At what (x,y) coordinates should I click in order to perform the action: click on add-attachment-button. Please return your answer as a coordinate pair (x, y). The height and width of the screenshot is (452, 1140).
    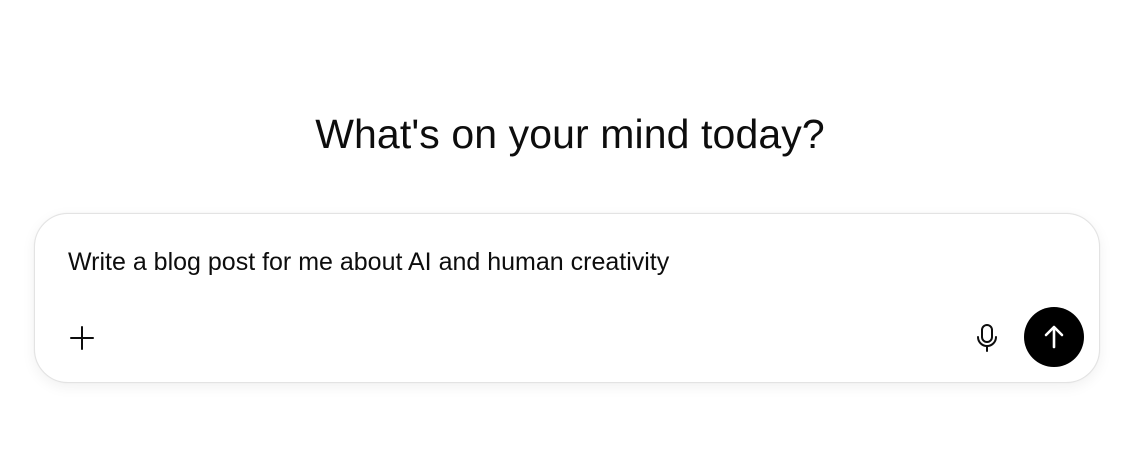
    Looking at the image, I should click on (82, 338).